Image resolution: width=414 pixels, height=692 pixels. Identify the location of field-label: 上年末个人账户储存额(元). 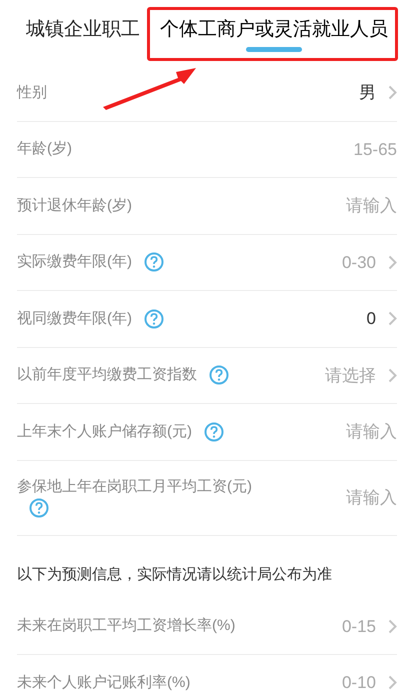
(104, 431).